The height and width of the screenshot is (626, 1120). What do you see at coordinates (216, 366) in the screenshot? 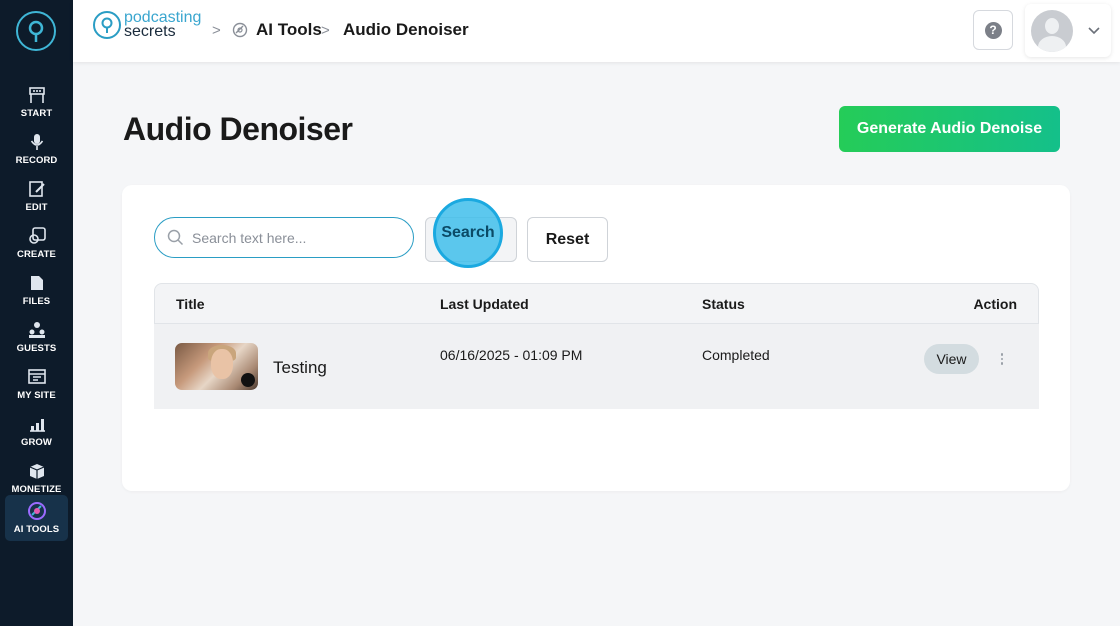
I see `video-thumbnail` at bounding box center [216, 366].